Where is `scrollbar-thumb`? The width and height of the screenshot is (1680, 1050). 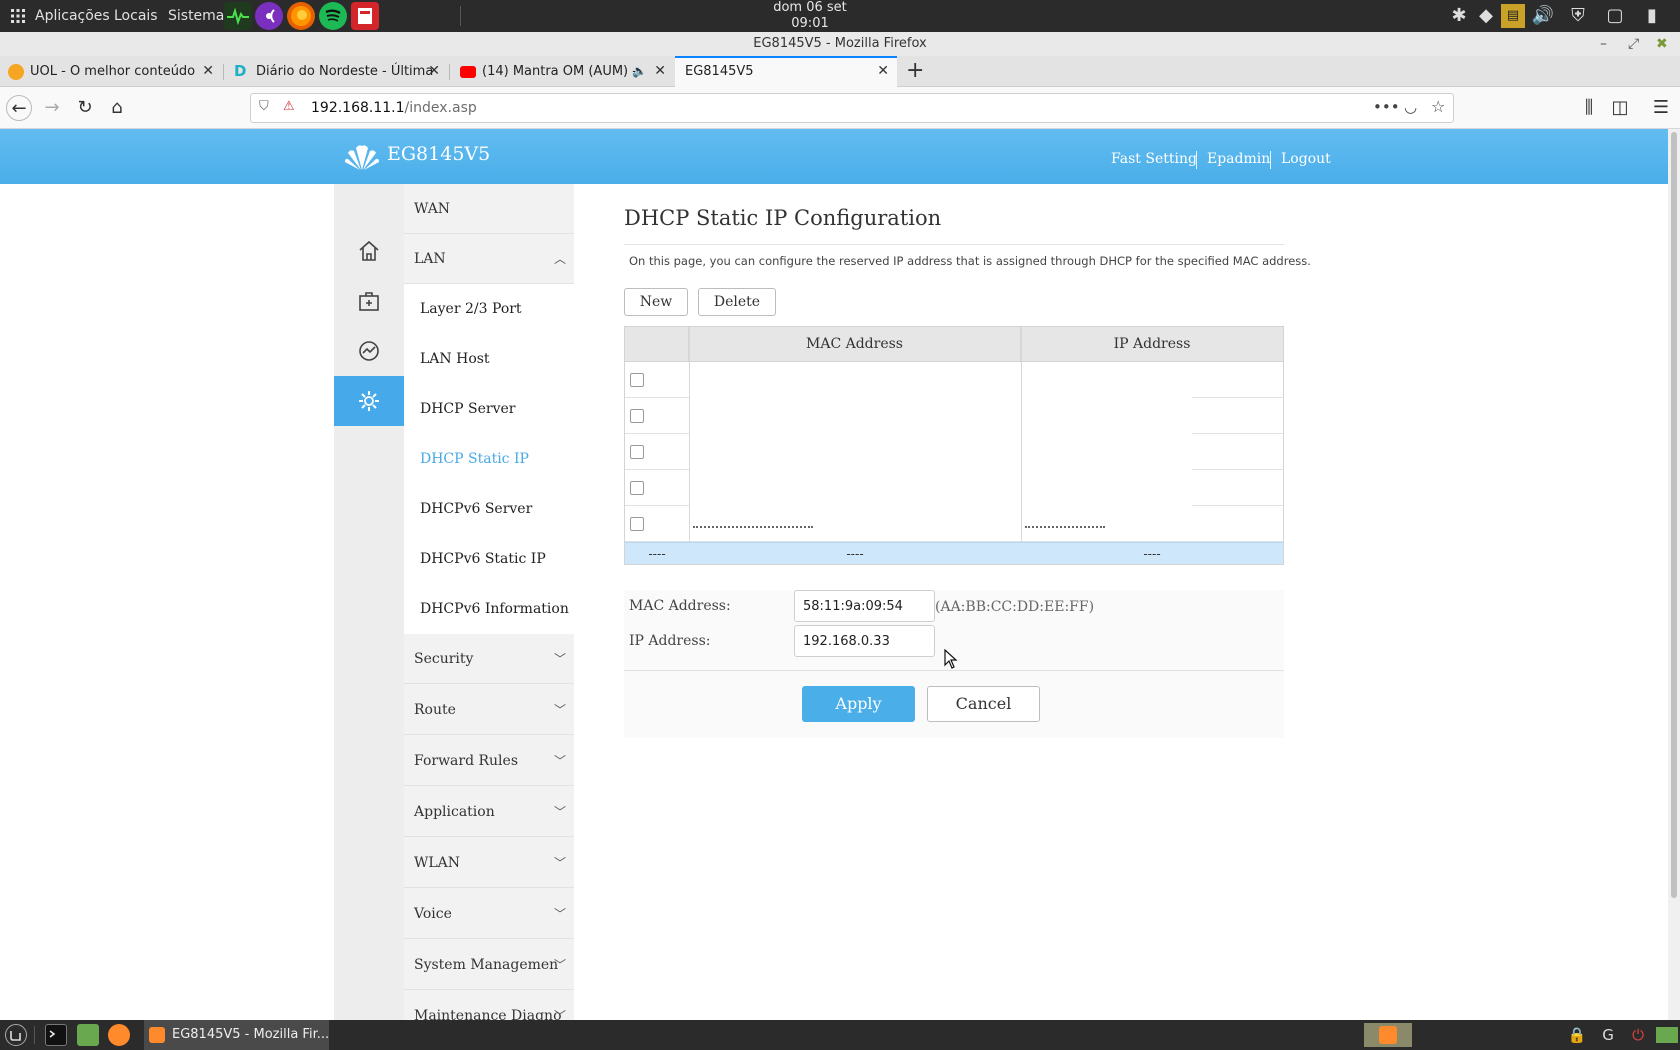
scrollbar-thumb is located at coordinates (1674, 515).